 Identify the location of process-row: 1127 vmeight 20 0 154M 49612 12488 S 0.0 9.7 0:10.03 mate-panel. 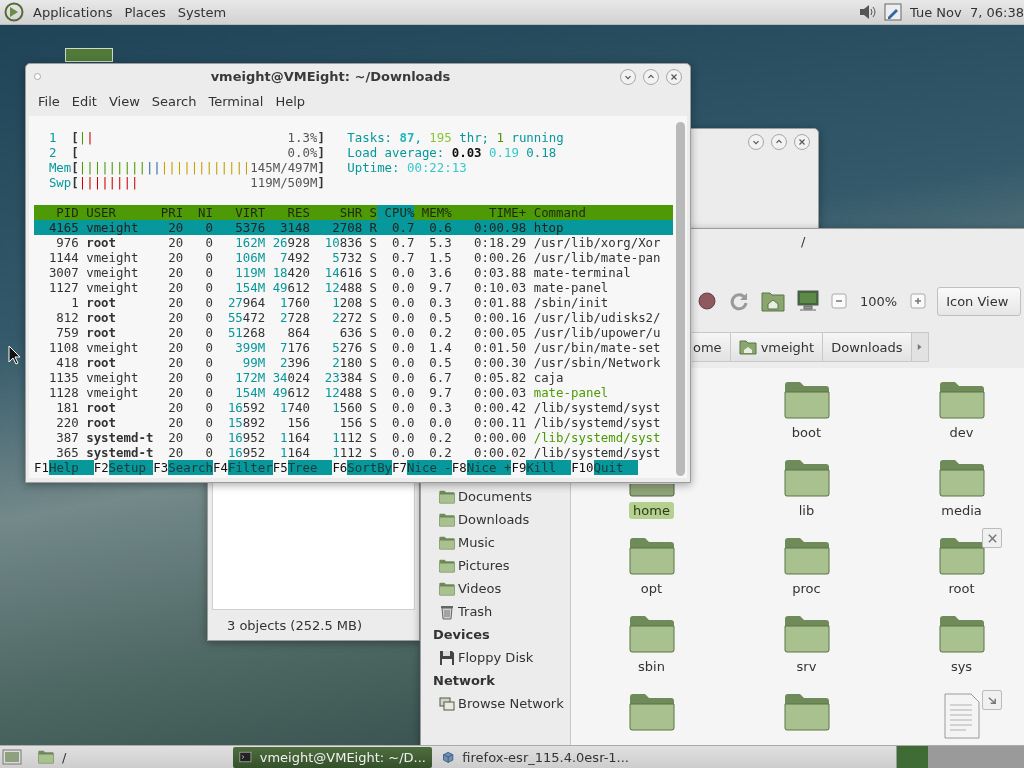
(353, 287).